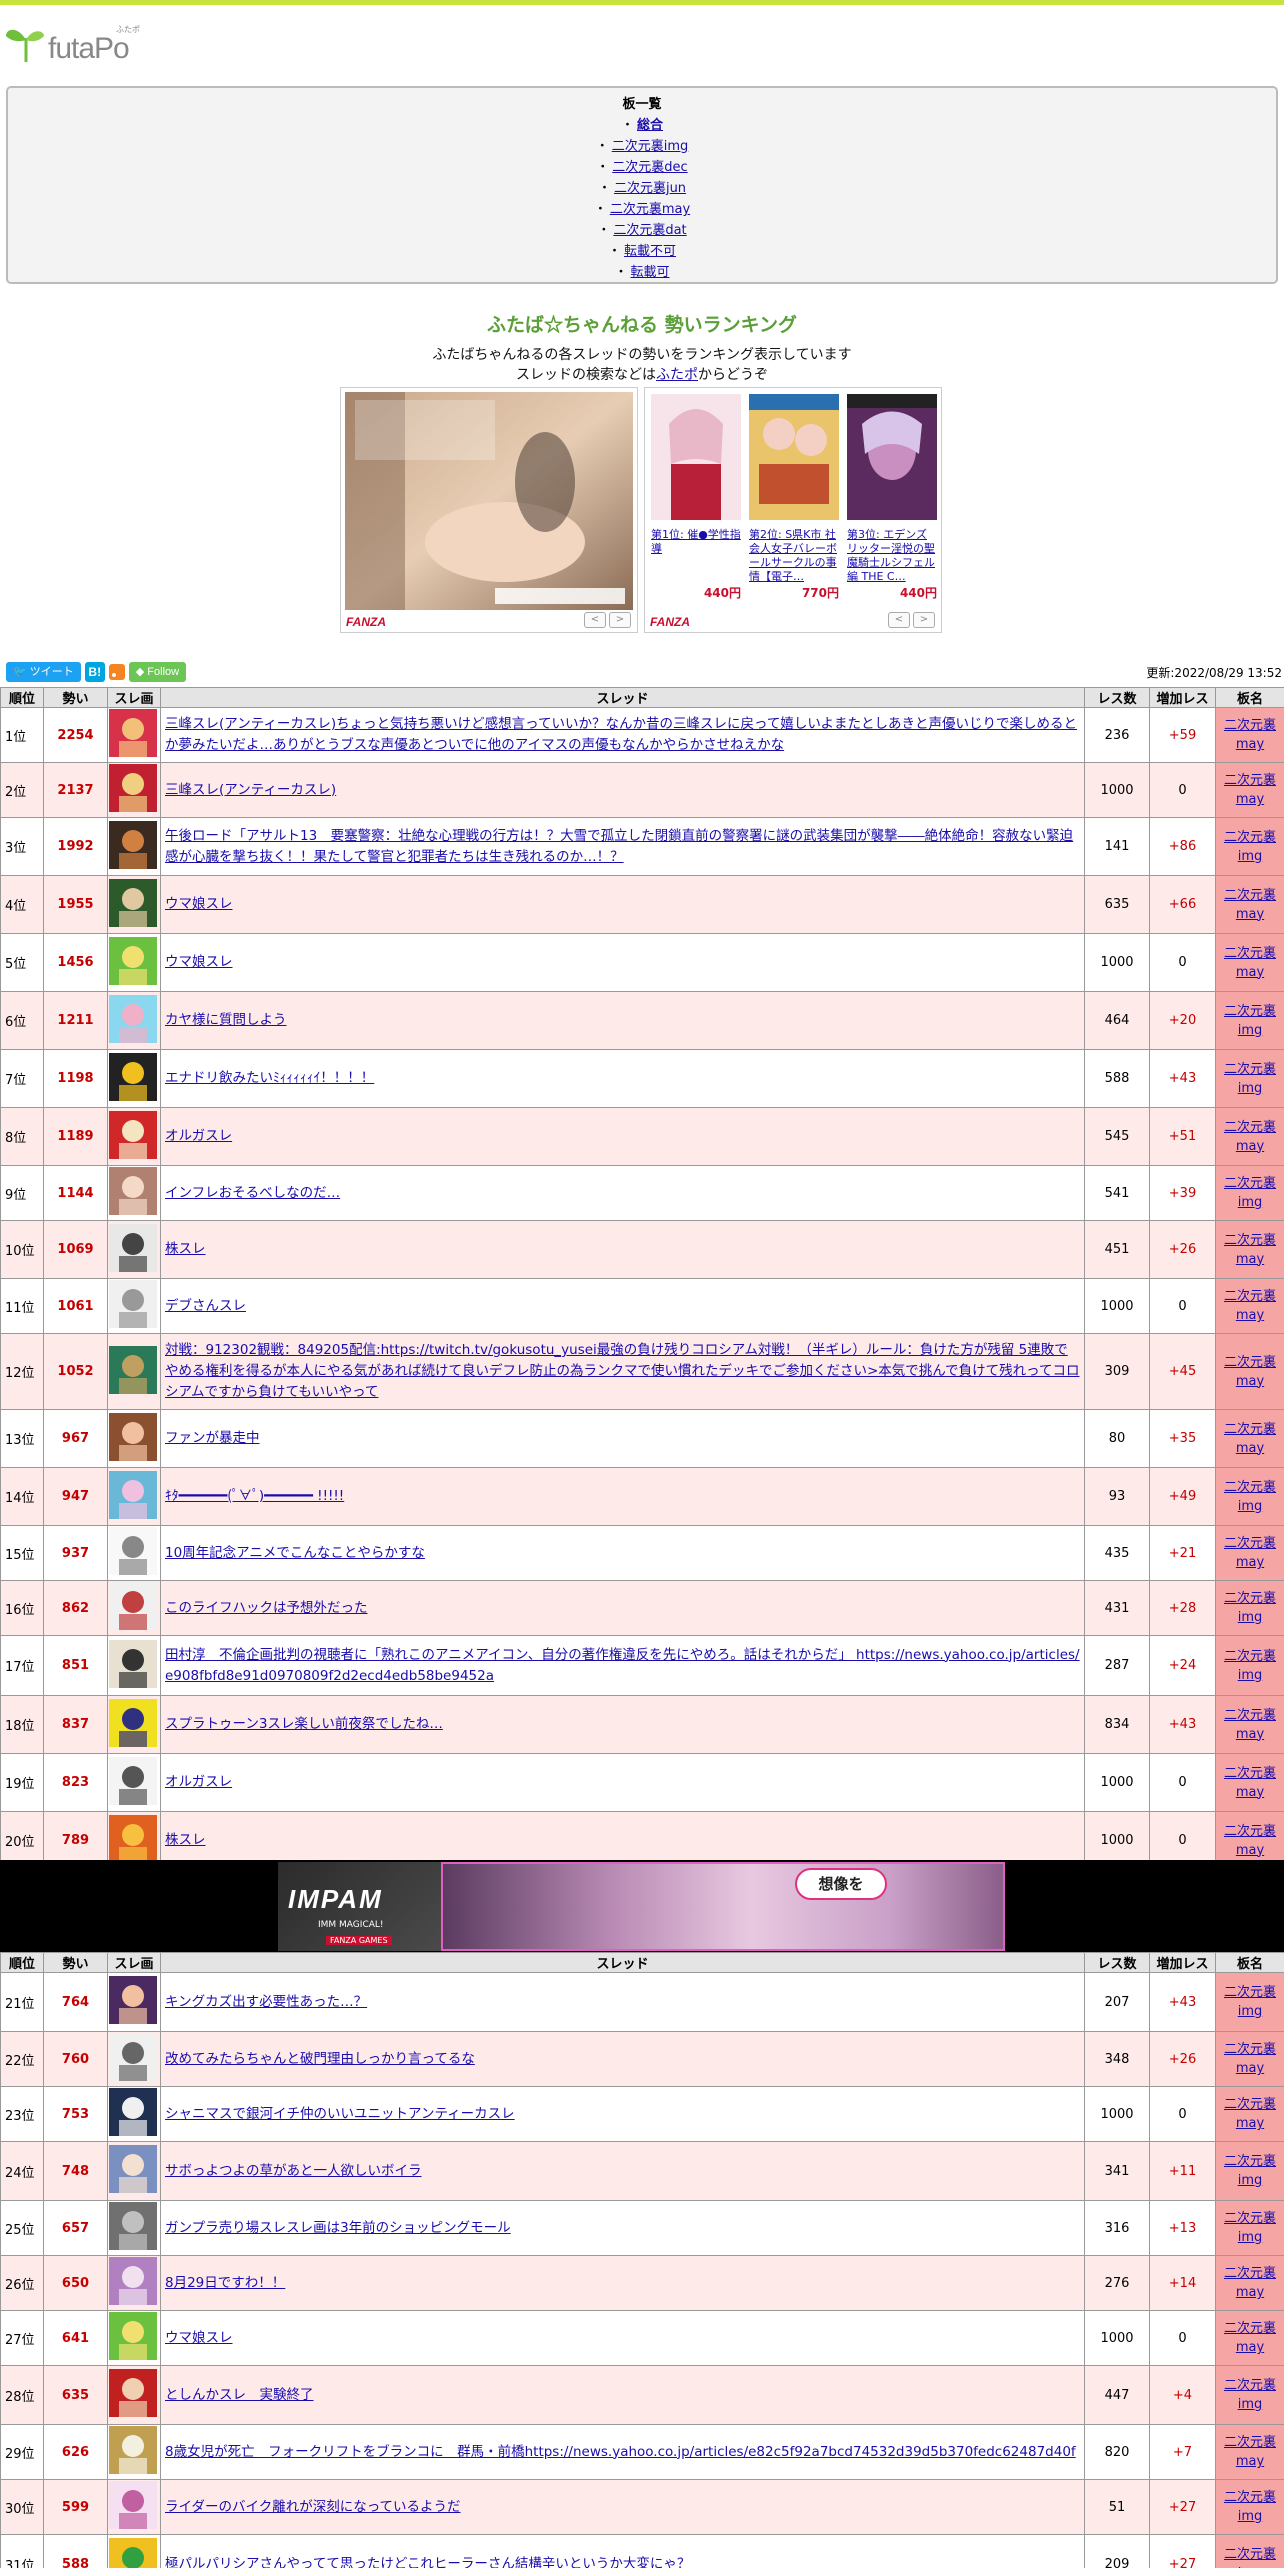  Describe the element at coordinates (650, 251) in the screenshot. I see `board-link: 転載不可` at that location.